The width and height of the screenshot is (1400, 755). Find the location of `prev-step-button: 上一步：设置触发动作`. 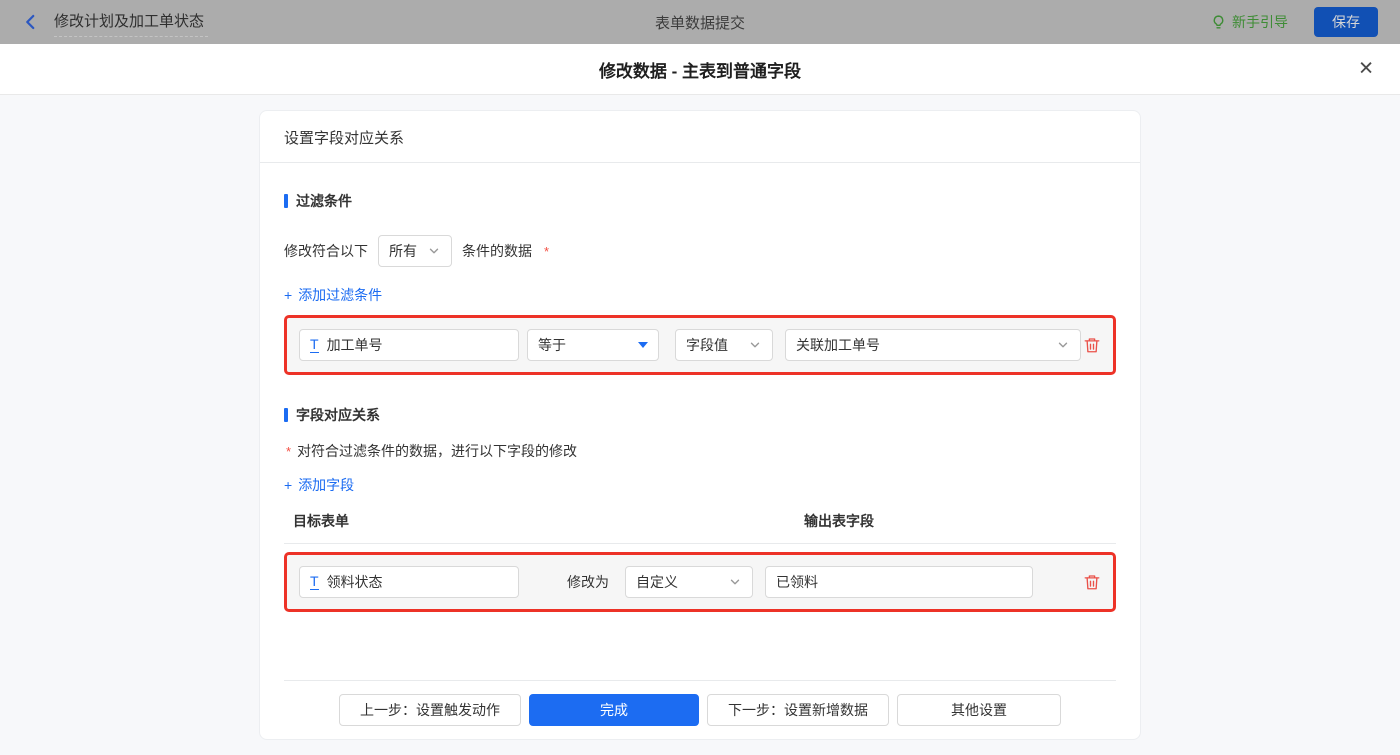

prev-step-button: 上一步：设置触发动作 is located at coordinates (430, 710).